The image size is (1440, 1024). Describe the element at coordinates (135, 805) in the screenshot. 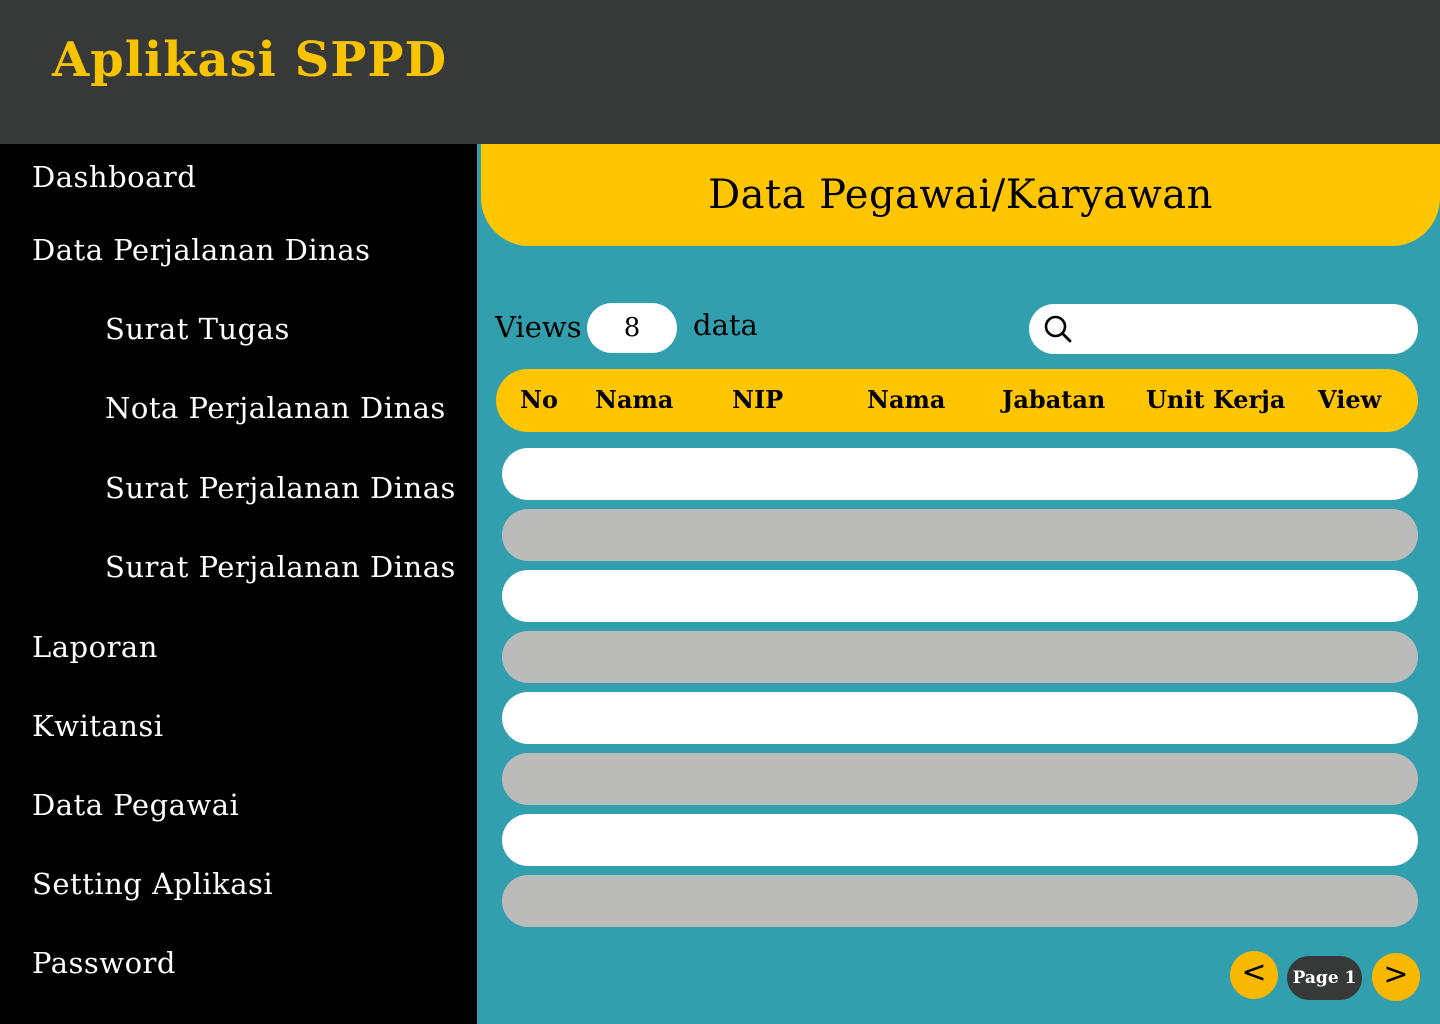

I see `sidebar-item-data-pegawai: Data Pegawai` at that location.